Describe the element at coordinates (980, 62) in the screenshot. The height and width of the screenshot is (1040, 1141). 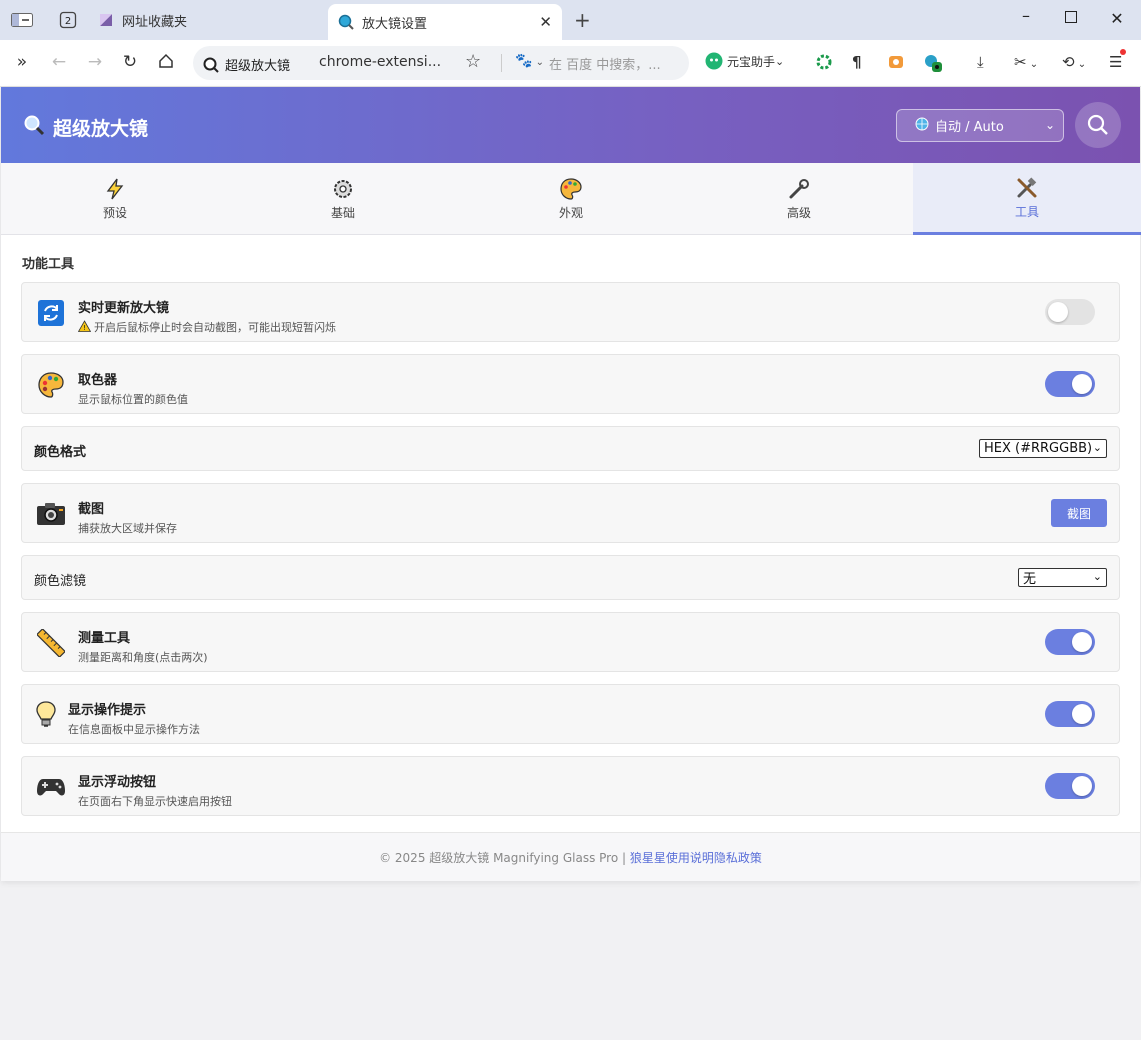
I see `download-icon: ⤓` at that location.